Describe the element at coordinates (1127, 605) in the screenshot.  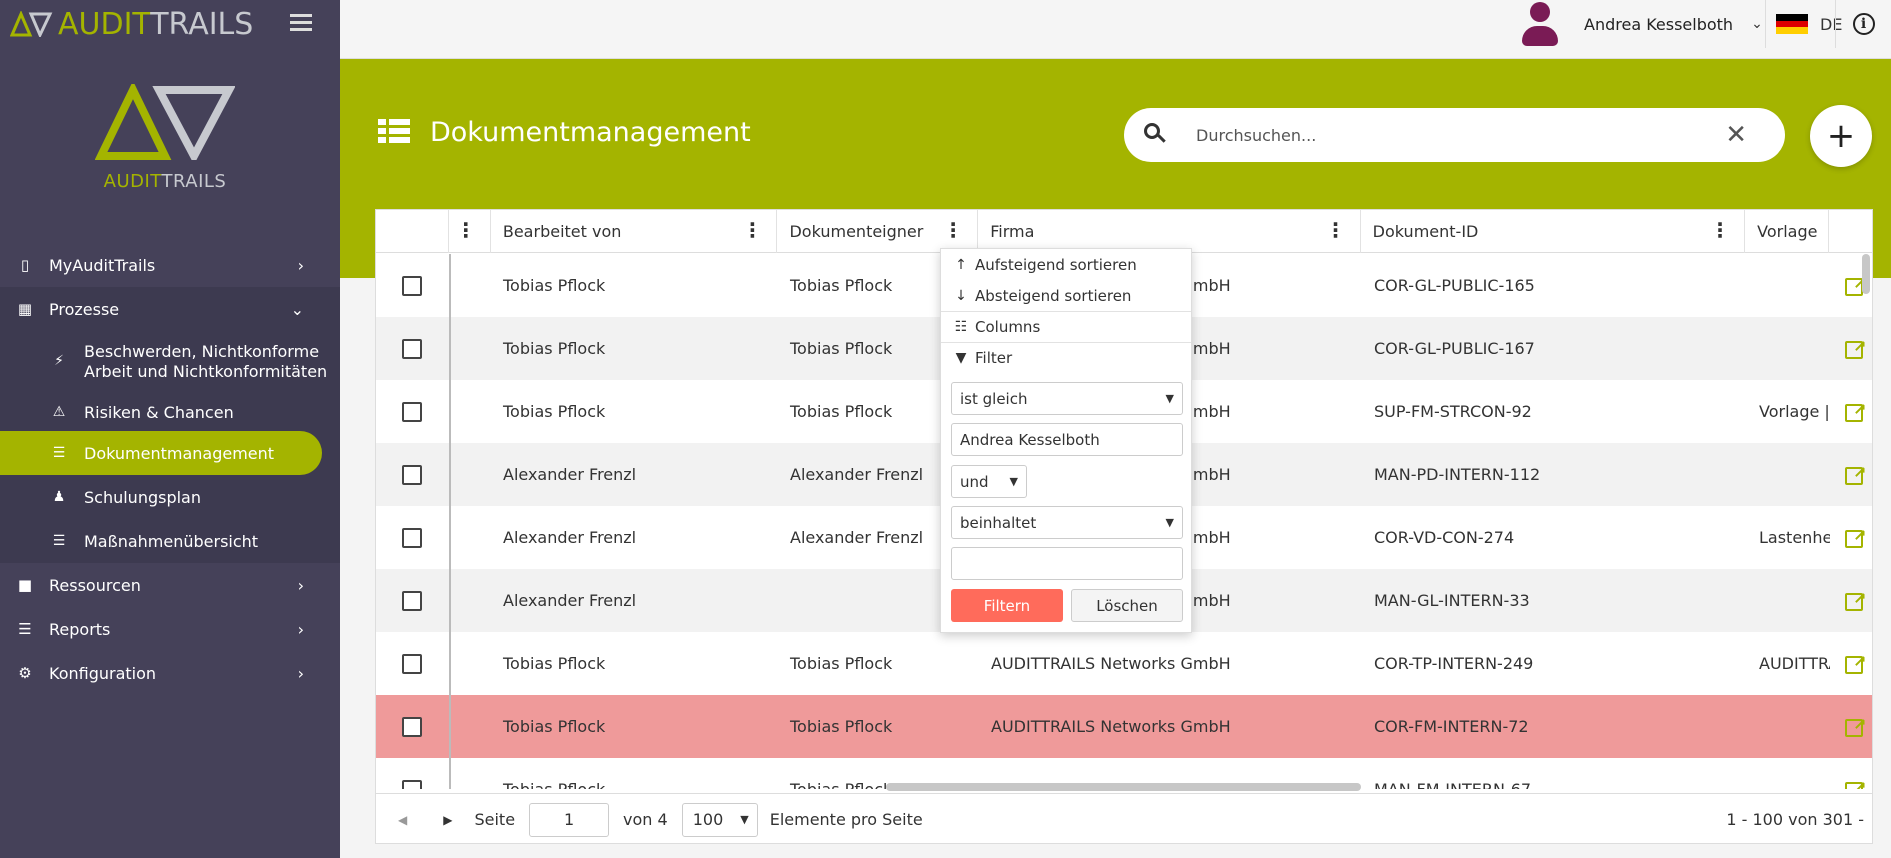
I see `clear-button: Löschen` at that location.